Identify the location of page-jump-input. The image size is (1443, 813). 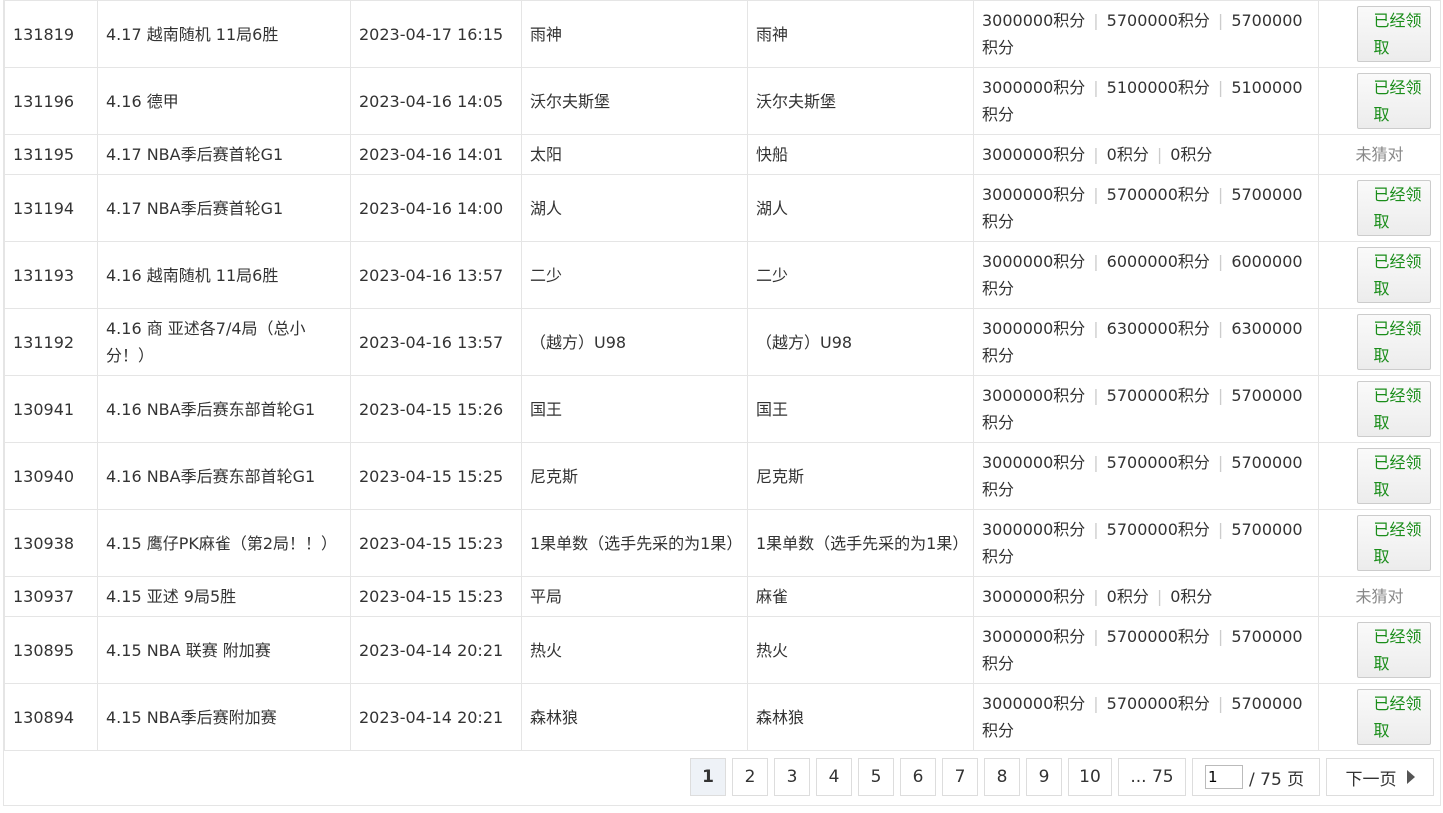
(1224, 777).